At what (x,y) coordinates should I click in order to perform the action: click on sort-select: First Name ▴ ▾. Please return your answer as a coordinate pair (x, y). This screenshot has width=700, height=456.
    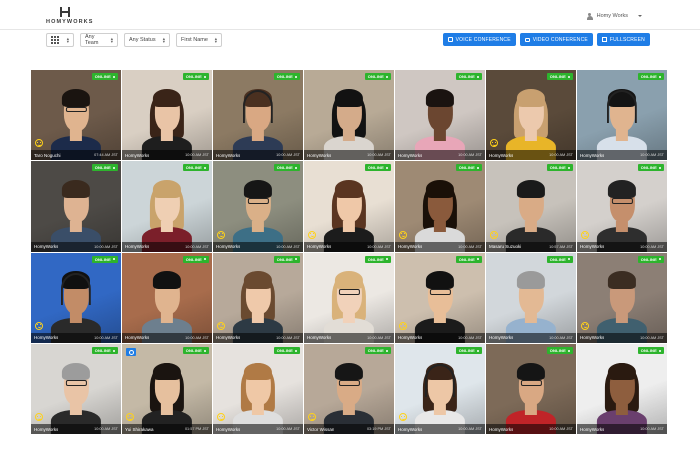
    Looking at the image, I should click on (199, 40).